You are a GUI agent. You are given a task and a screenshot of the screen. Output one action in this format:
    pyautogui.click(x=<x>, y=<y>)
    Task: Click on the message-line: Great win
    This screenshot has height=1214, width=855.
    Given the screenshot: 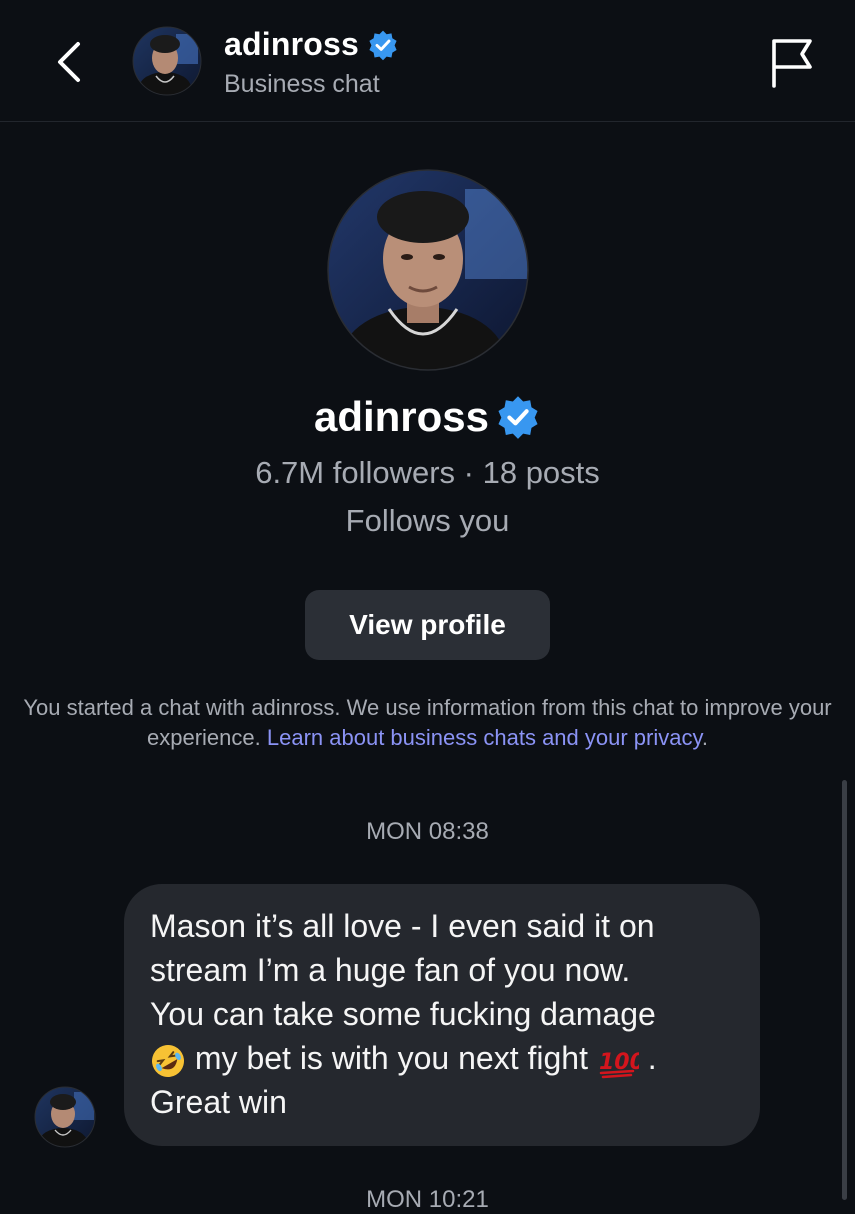 What is the action you would take?
    pyautogui.click(x=218, y=1102)
    